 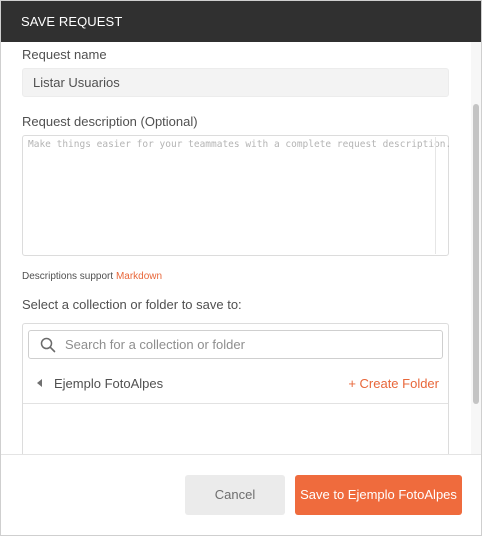 I want to click on dialog-scrollbar-thumb, so click(x=476, y=254).